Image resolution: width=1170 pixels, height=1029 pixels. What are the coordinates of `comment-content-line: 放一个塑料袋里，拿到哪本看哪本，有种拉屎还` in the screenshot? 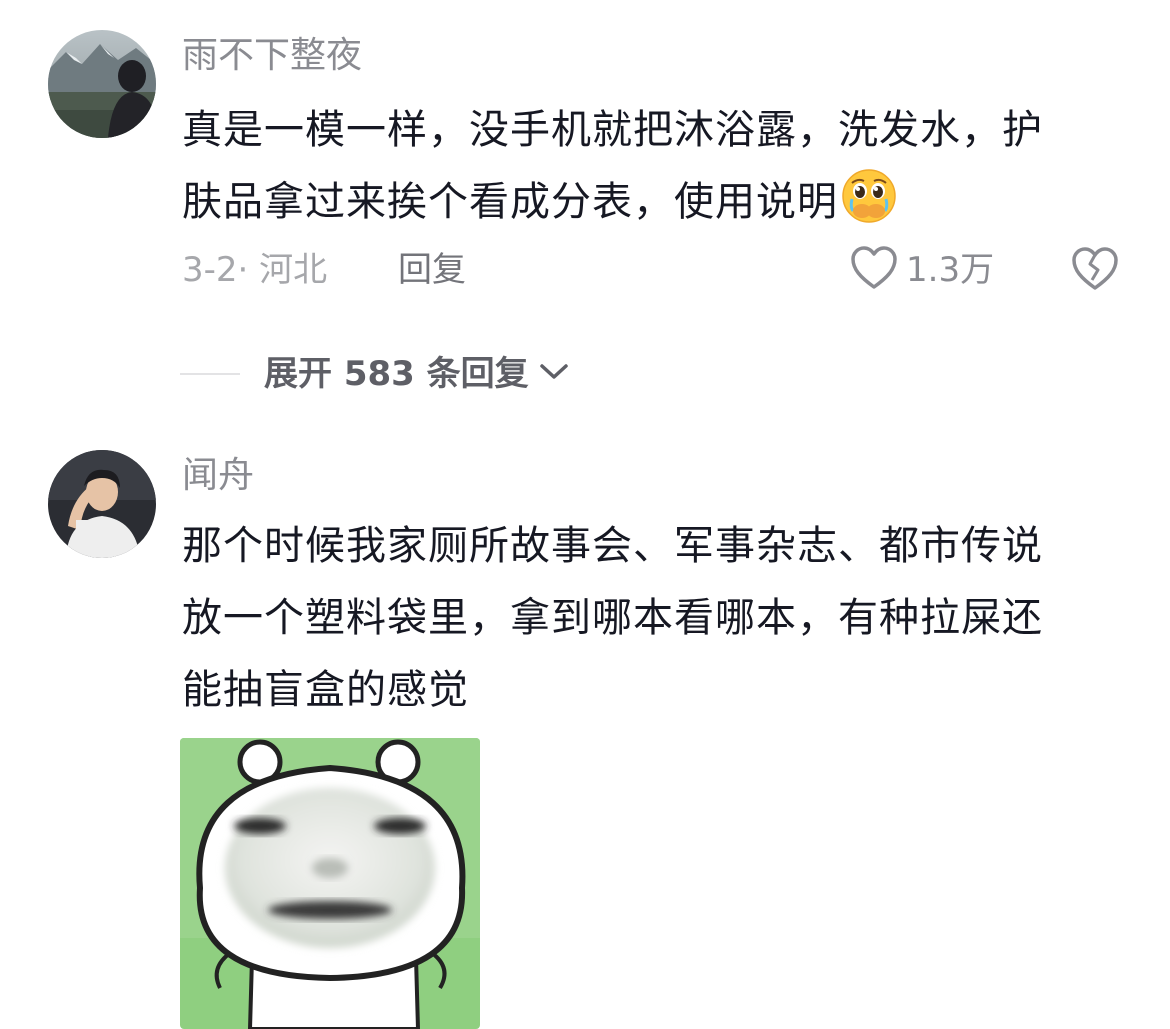 It's located at (612, 618).